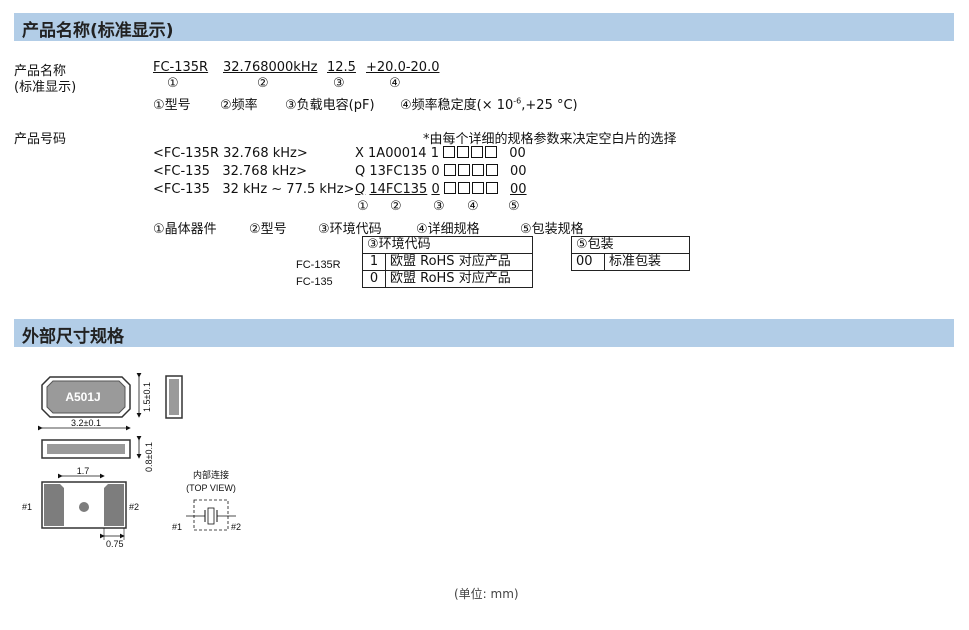 The image size is (969, 630). What do you see at coordinates (588, 262) in the screenshot?
I see `pack-code: 00` at bounding box center [588, 262].